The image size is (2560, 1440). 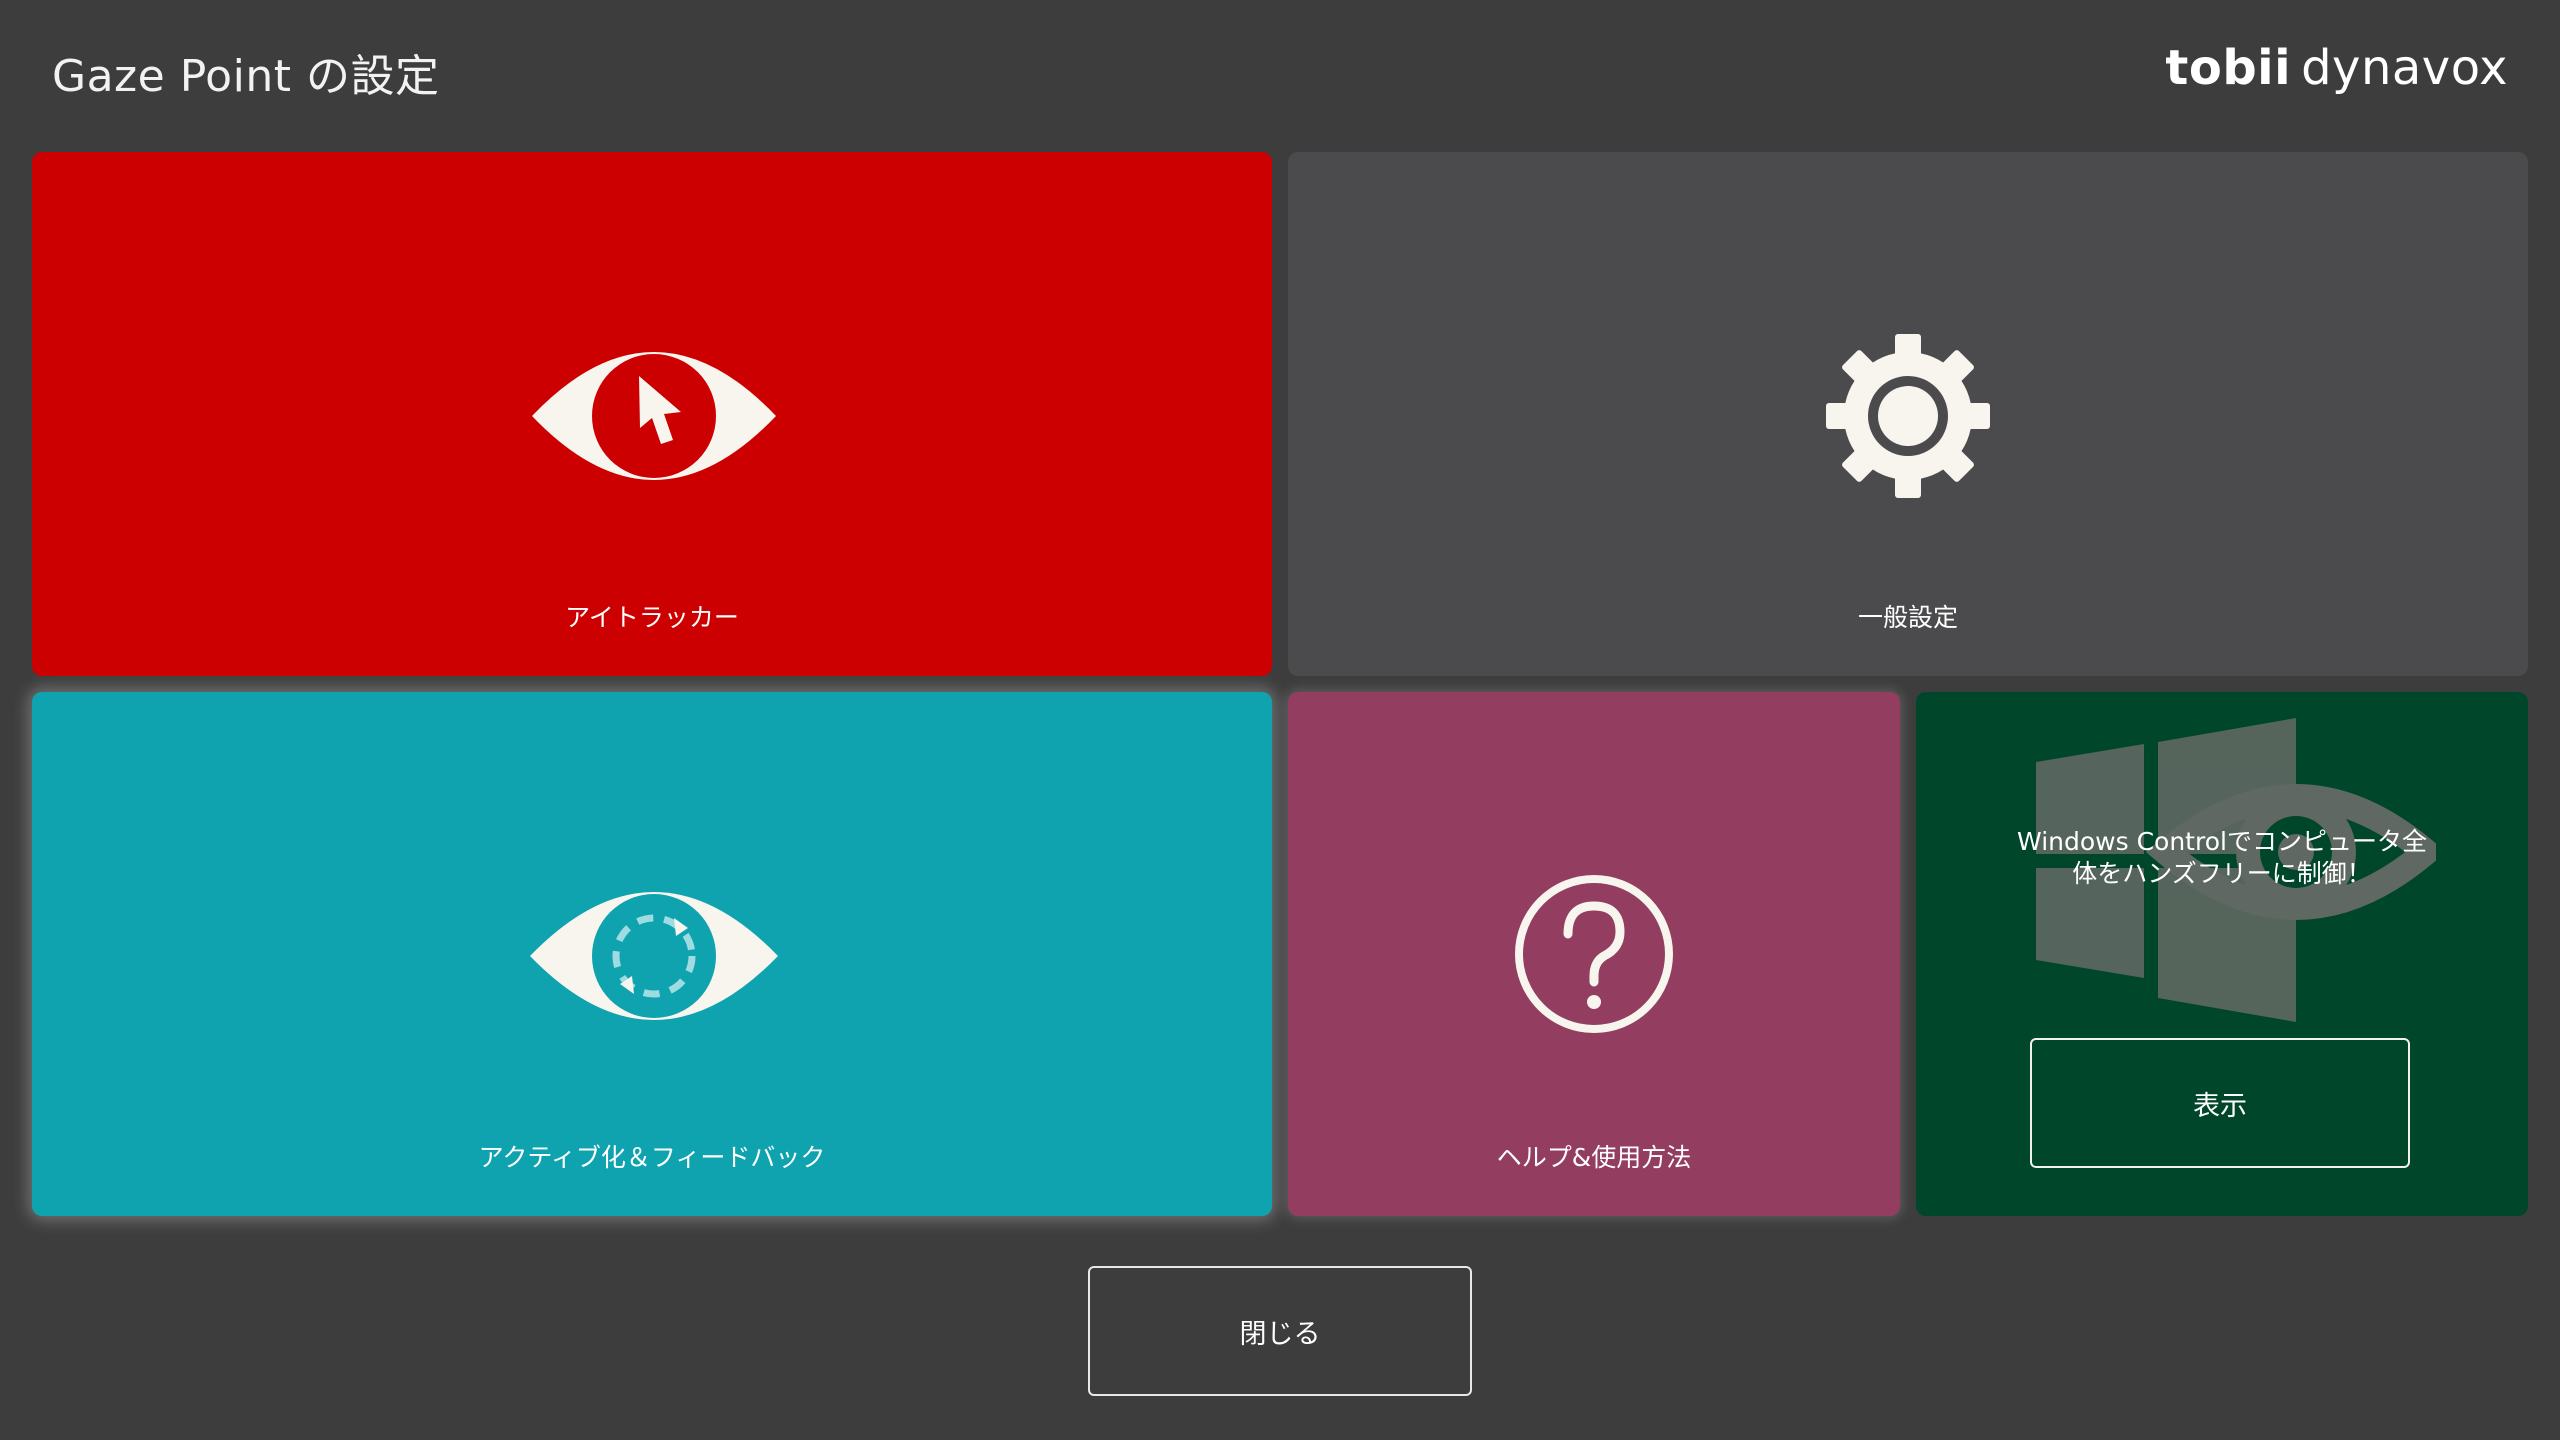 What do you see at coordinates (2222, 954) in the screenshot?
I see `windows-control-tile: Windows Controlでコンピュータ全体をハンズフリーに制御！ 表示` at bounding box center [2222, 954].